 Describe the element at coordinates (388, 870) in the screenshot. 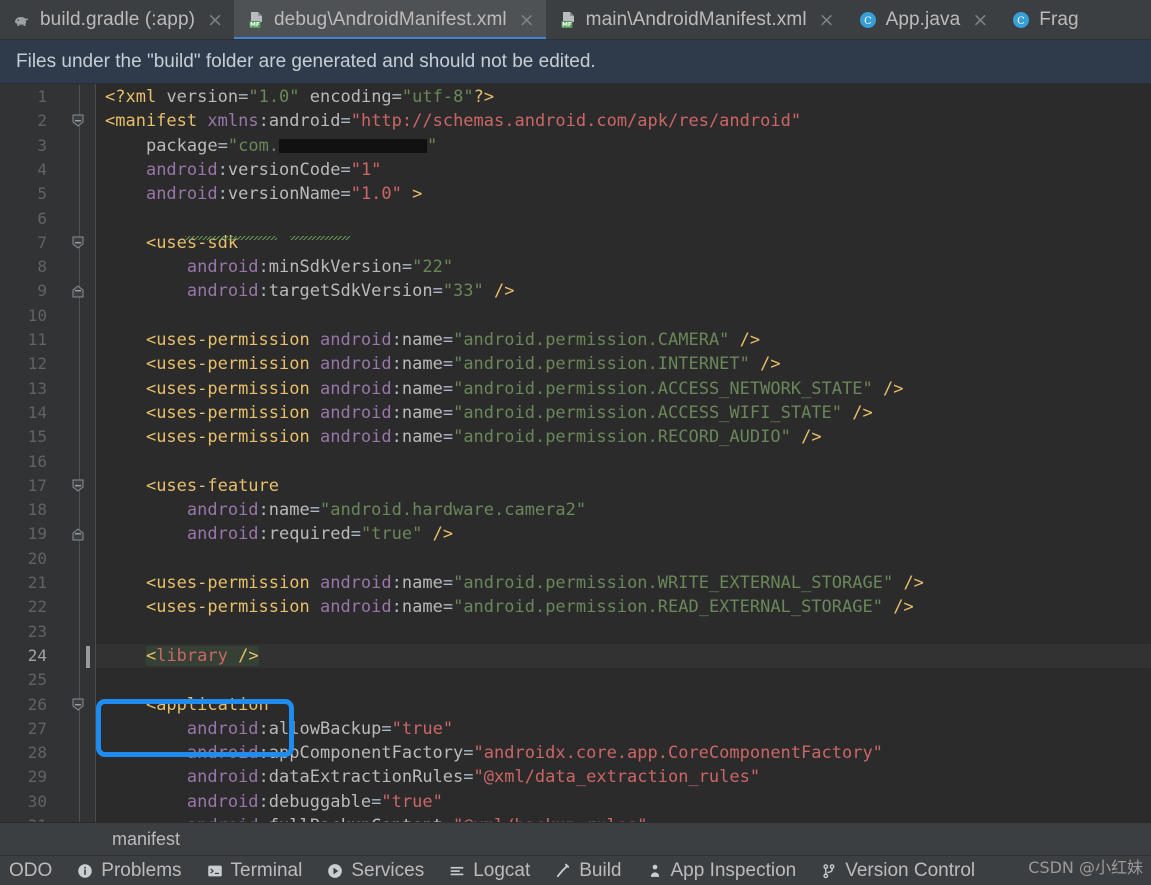

I see `status-bar-item-label: Services` at that location.